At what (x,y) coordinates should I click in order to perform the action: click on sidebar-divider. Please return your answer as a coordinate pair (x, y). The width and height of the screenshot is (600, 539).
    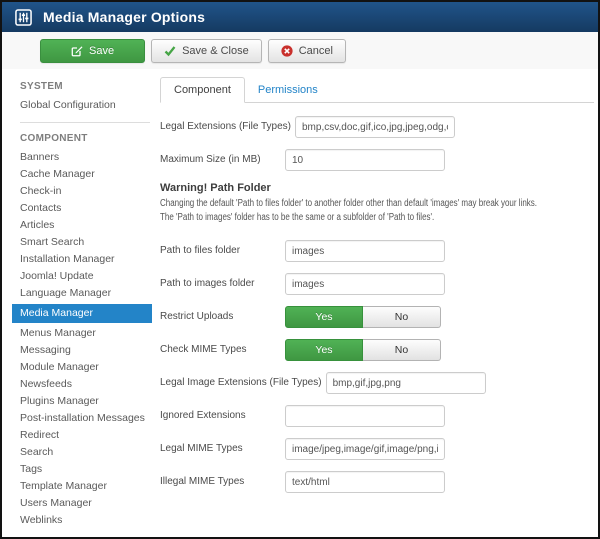
    Looking at the image, I should click on (85, 122).